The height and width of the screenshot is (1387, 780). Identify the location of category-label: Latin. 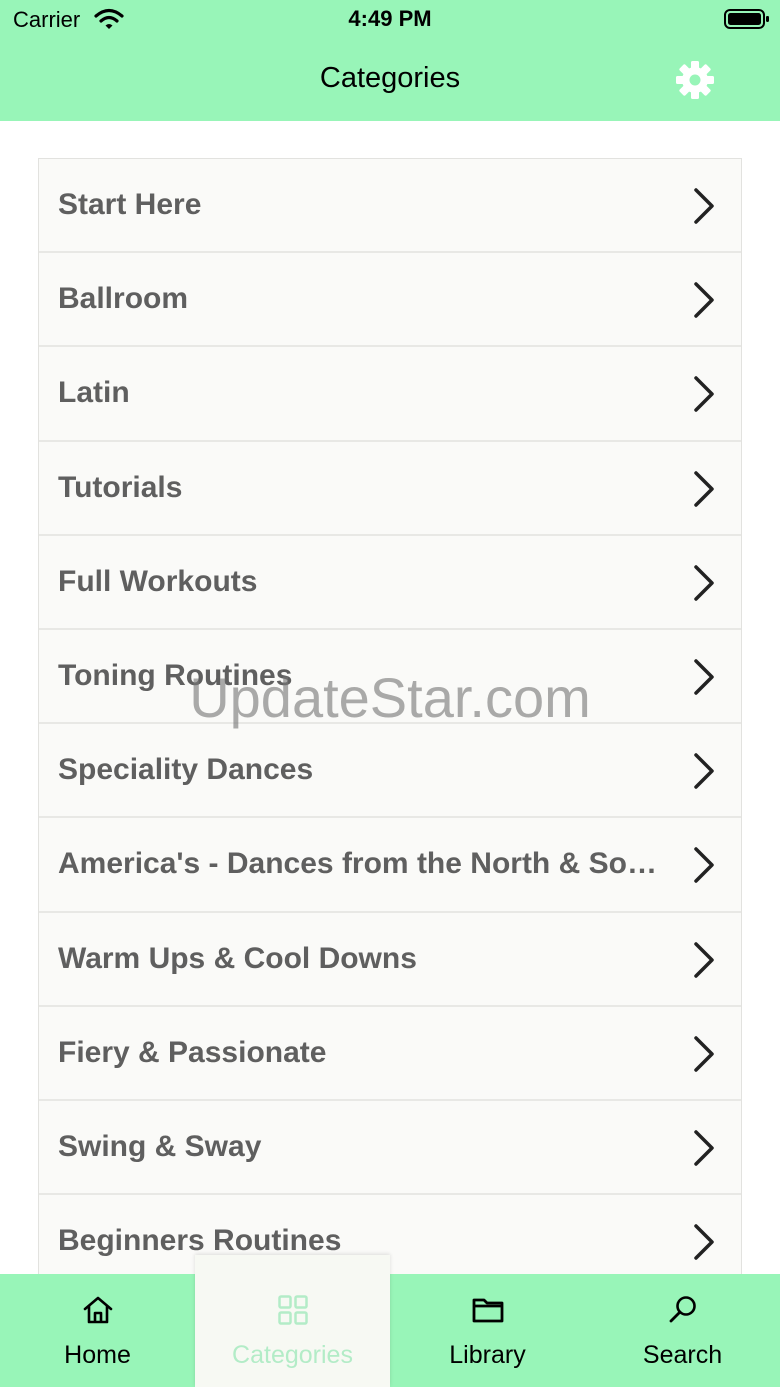
(94, 393).